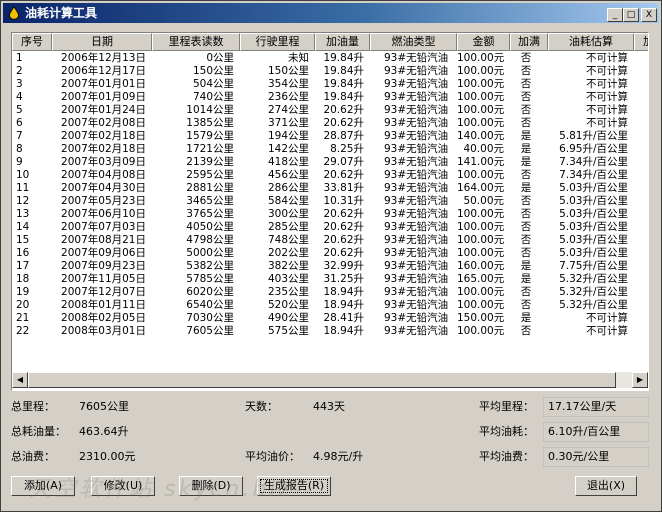  Describe the element at coordinates (481, 162) in the screenshot. I see `table-cell: 141.00元` at that location.